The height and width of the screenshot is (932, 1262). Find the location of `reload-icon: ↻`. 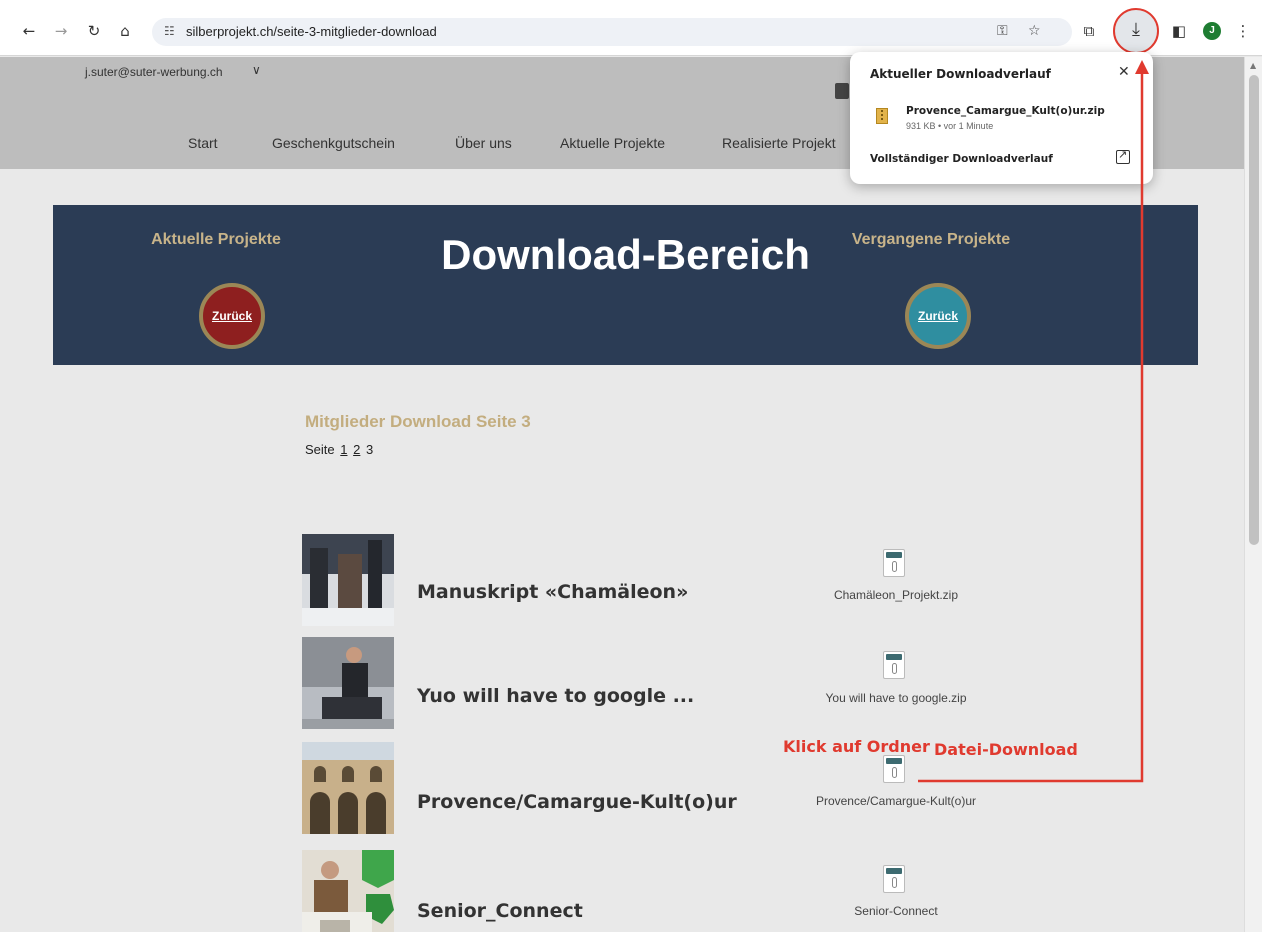

reload-icon: ↻ is located at coordinates (94, 31).